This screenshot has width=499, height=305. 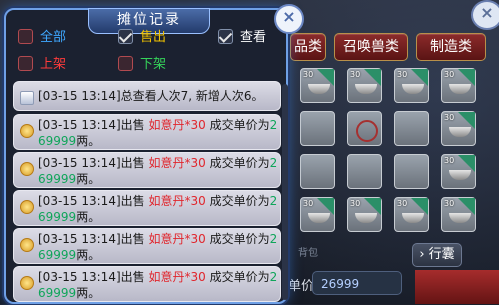 What do you see at coordinates (301, 286) in the screenshot?
I see `price-label: 单价` at bounding box center [301, 286].